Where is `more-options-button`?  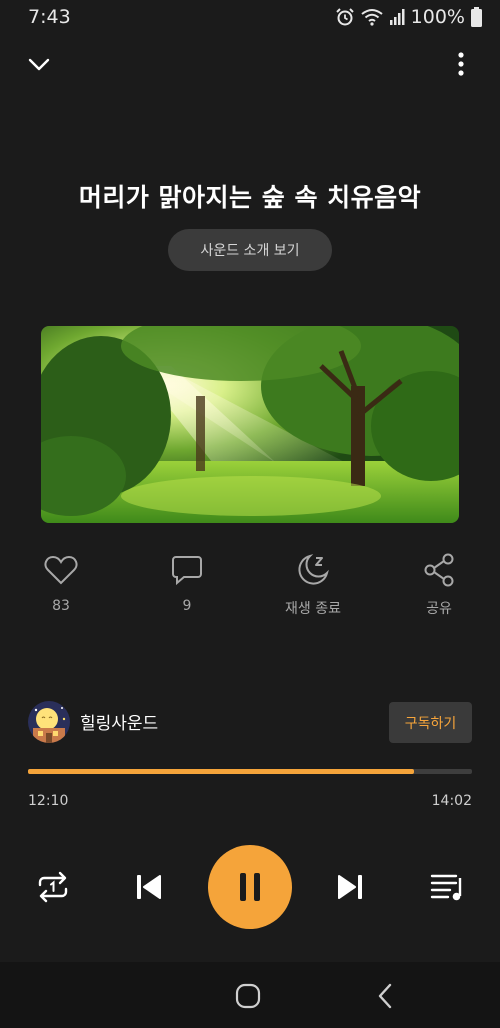
more-options-button is located at coordinates (461, 64).